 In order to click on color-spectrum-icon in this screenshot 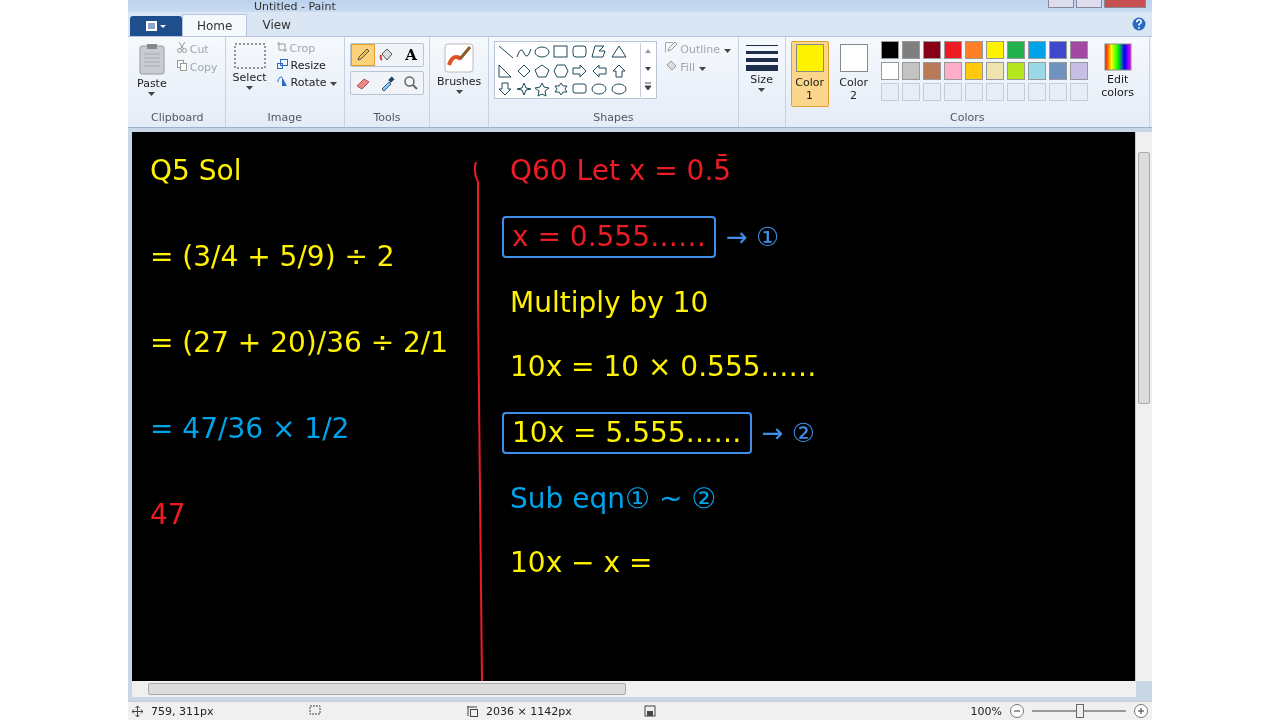, I will do `click(1117, 57)`.